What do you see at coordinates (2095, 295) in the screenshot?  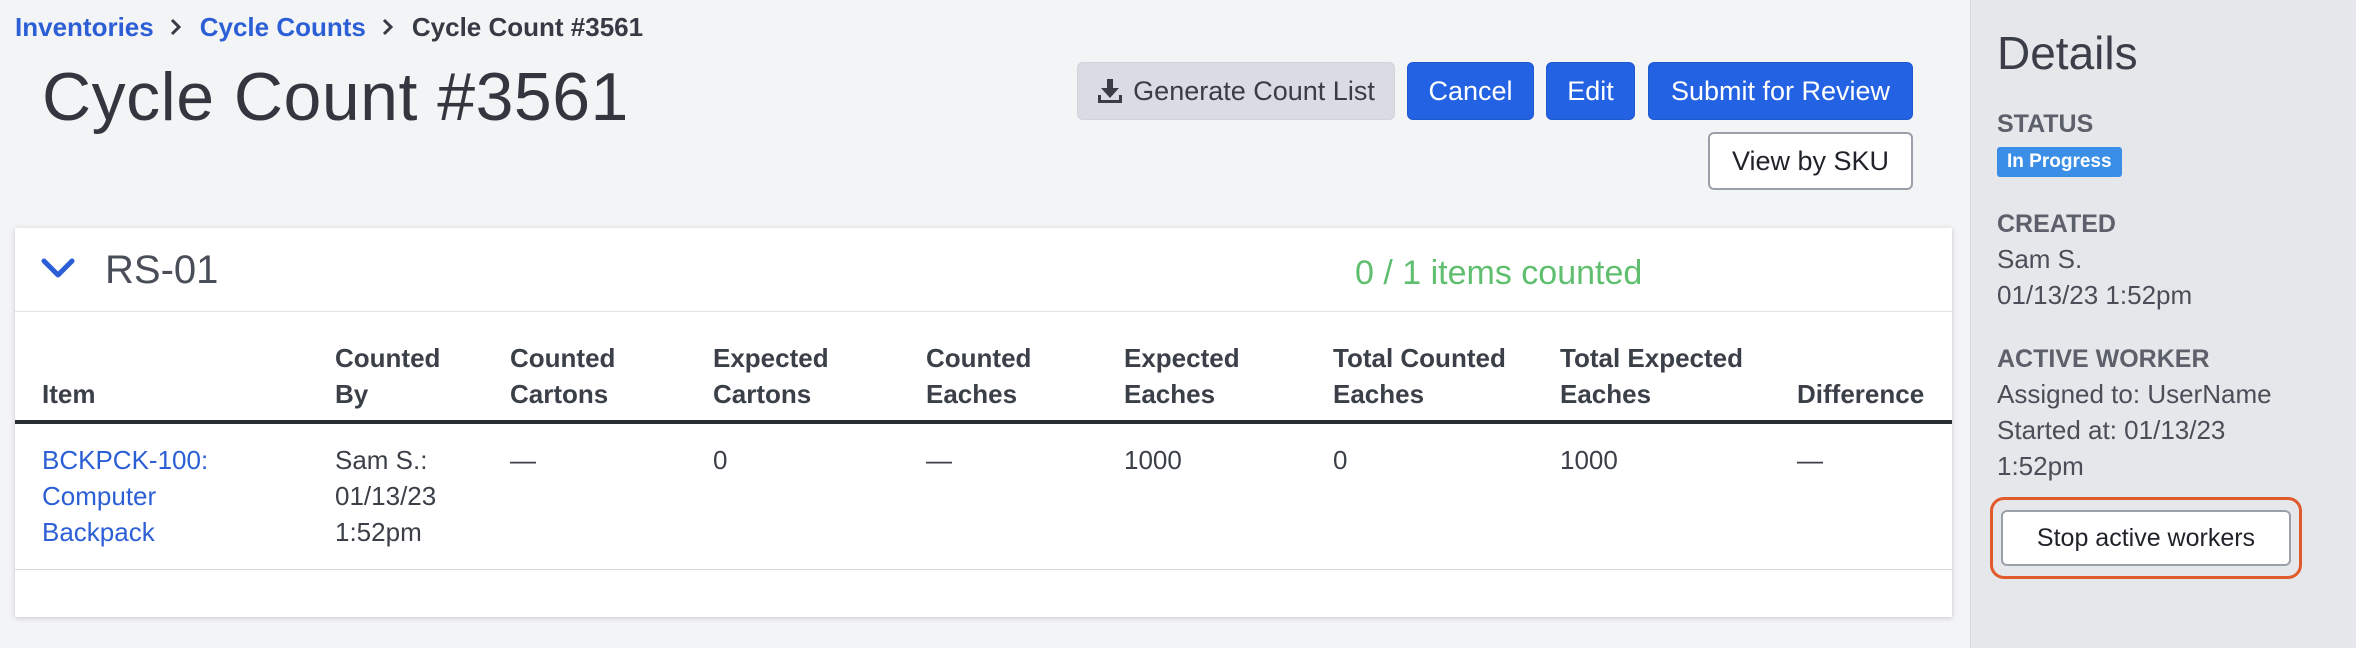 I see `created-at: 01/13/23 1:52pm` at bounding box center [2095, 295].